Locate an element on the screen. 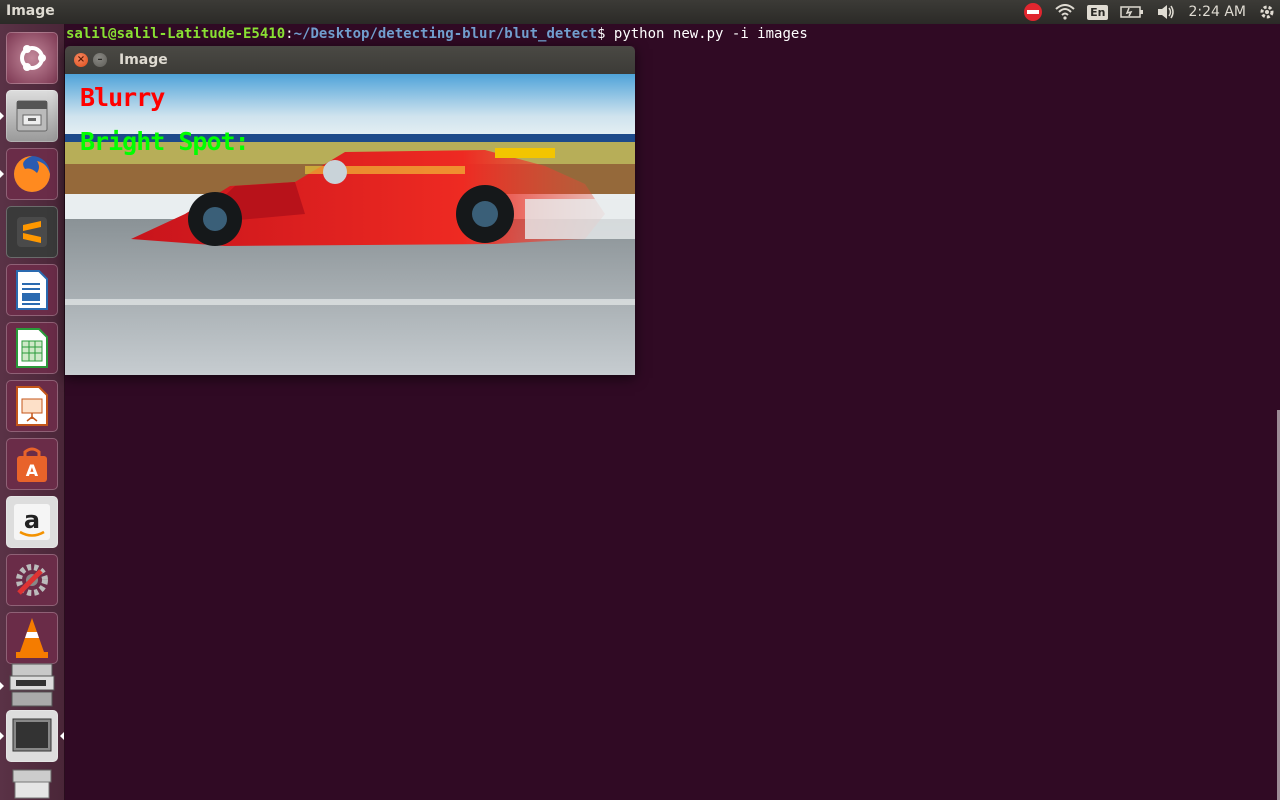 The image size is (1280, 800). terminal-screen-icon is located at coordinates (32, 735).